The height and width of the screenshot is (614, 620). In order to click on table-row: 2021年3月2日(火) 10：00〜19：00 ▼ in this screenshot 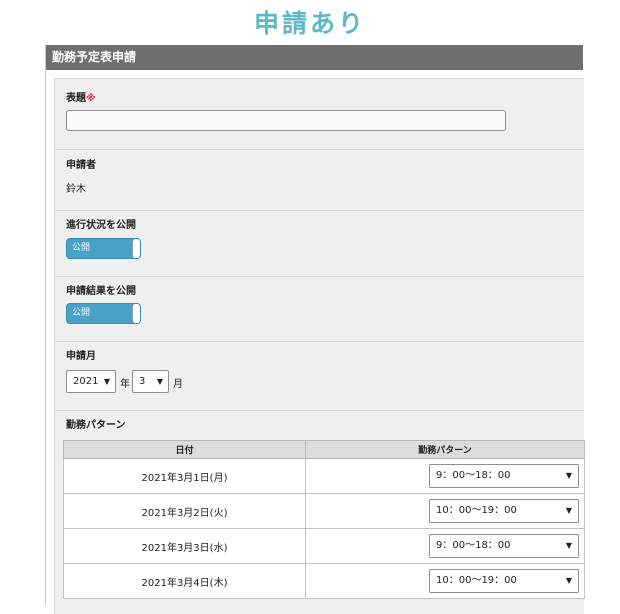, I will do `click(324, 511)`.